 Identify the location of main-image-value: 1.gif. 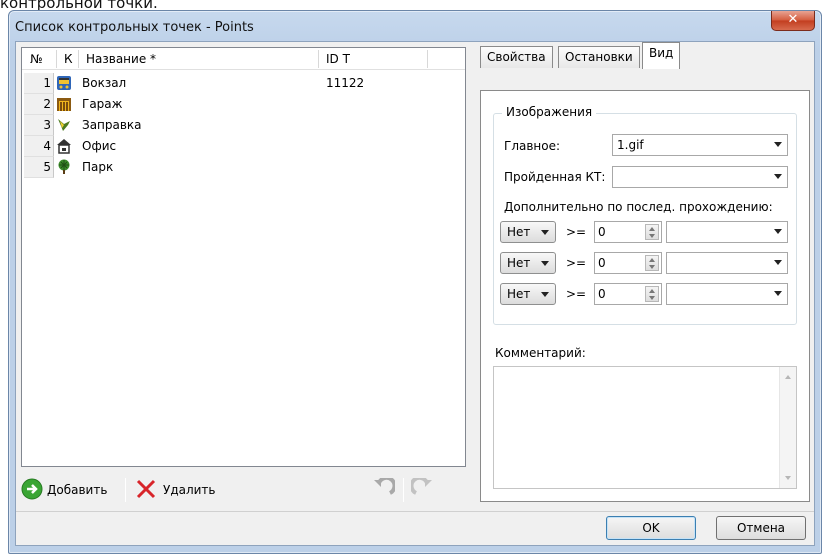
(630, 145).